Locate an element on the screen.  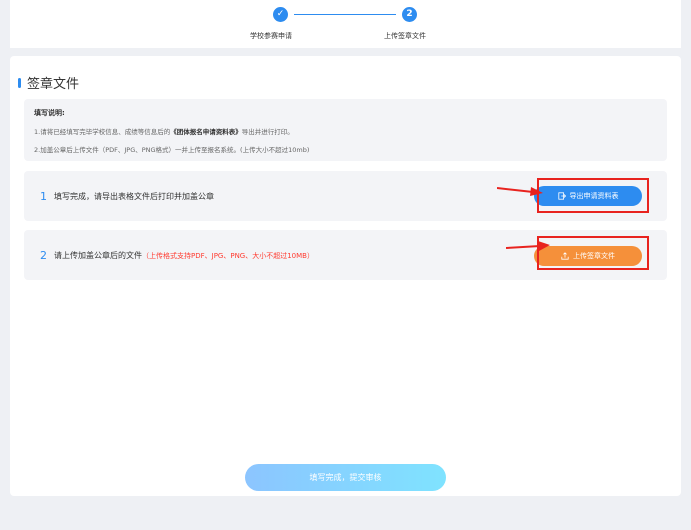
step-1-check-icon: ✓ is located at coordinates (280, 14).